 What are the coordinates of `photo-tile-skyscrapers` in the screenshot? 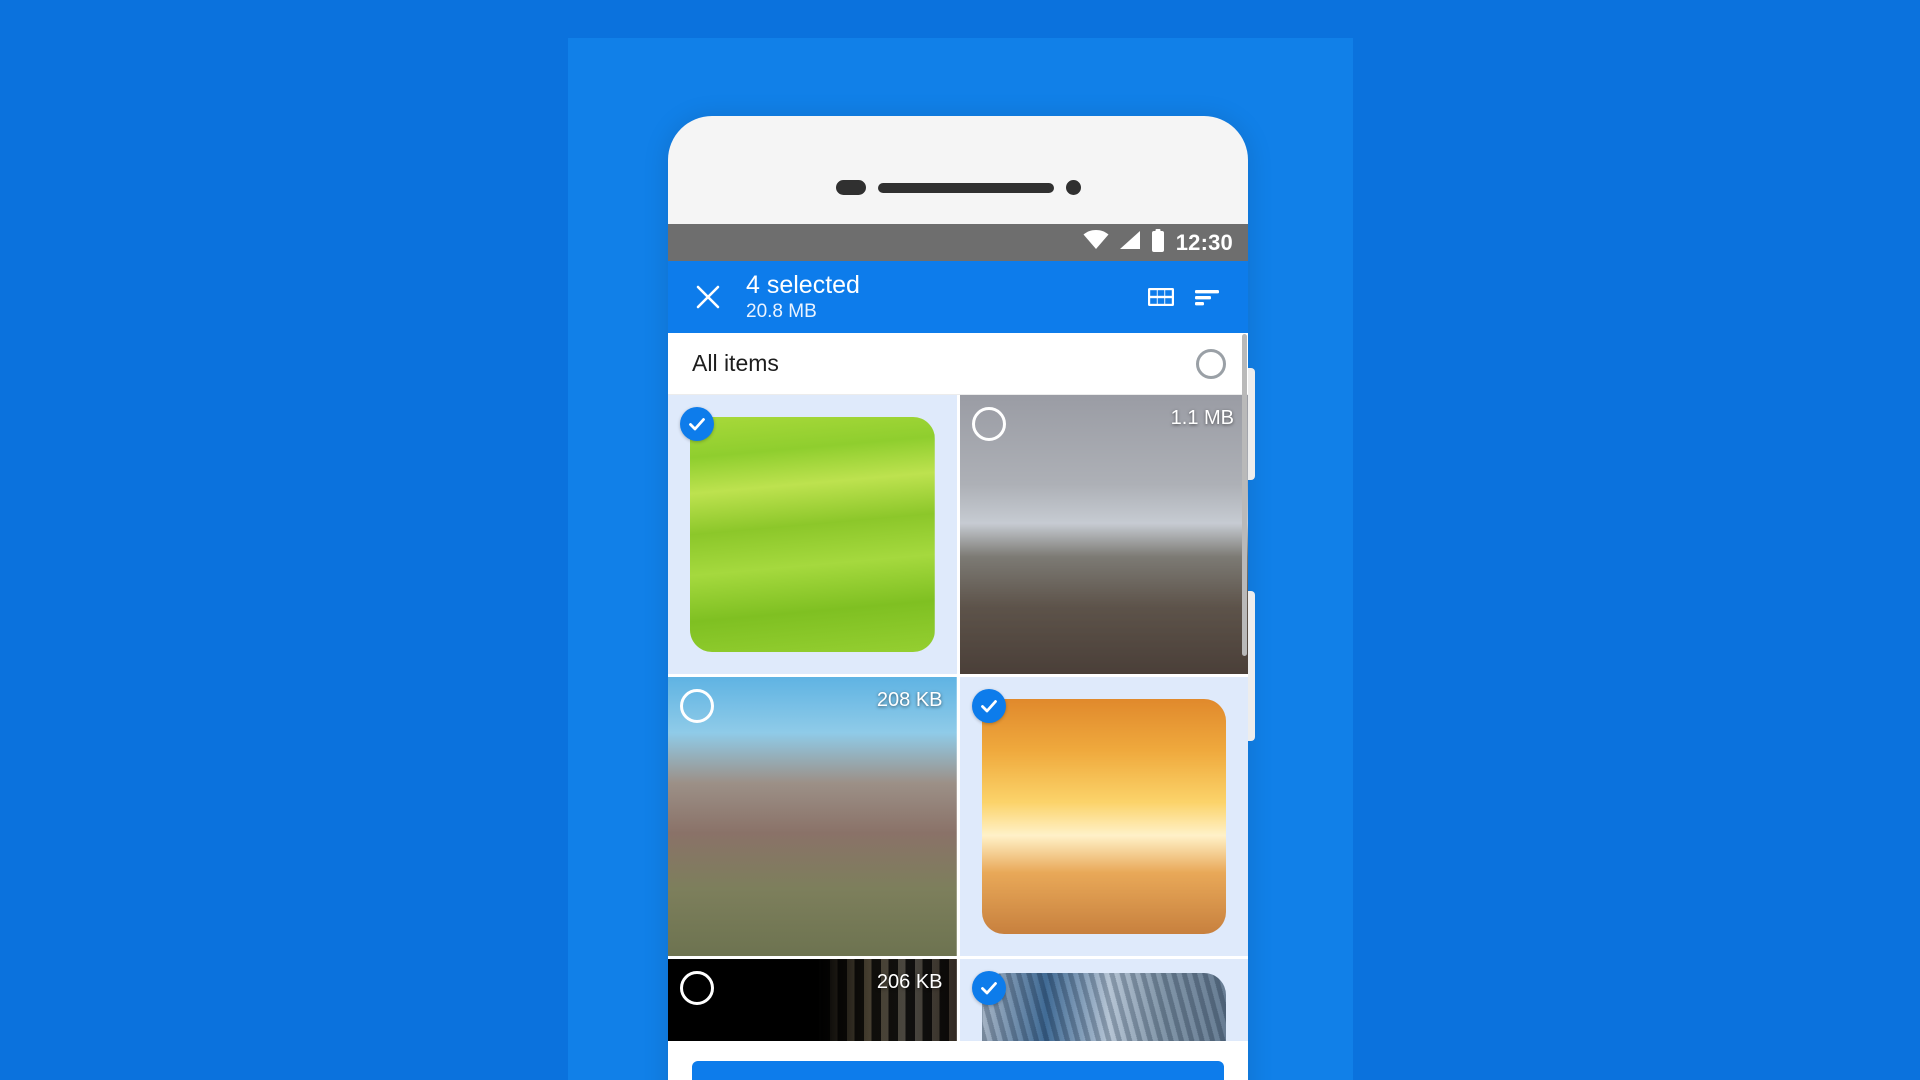 It's located at (1103, 1000).